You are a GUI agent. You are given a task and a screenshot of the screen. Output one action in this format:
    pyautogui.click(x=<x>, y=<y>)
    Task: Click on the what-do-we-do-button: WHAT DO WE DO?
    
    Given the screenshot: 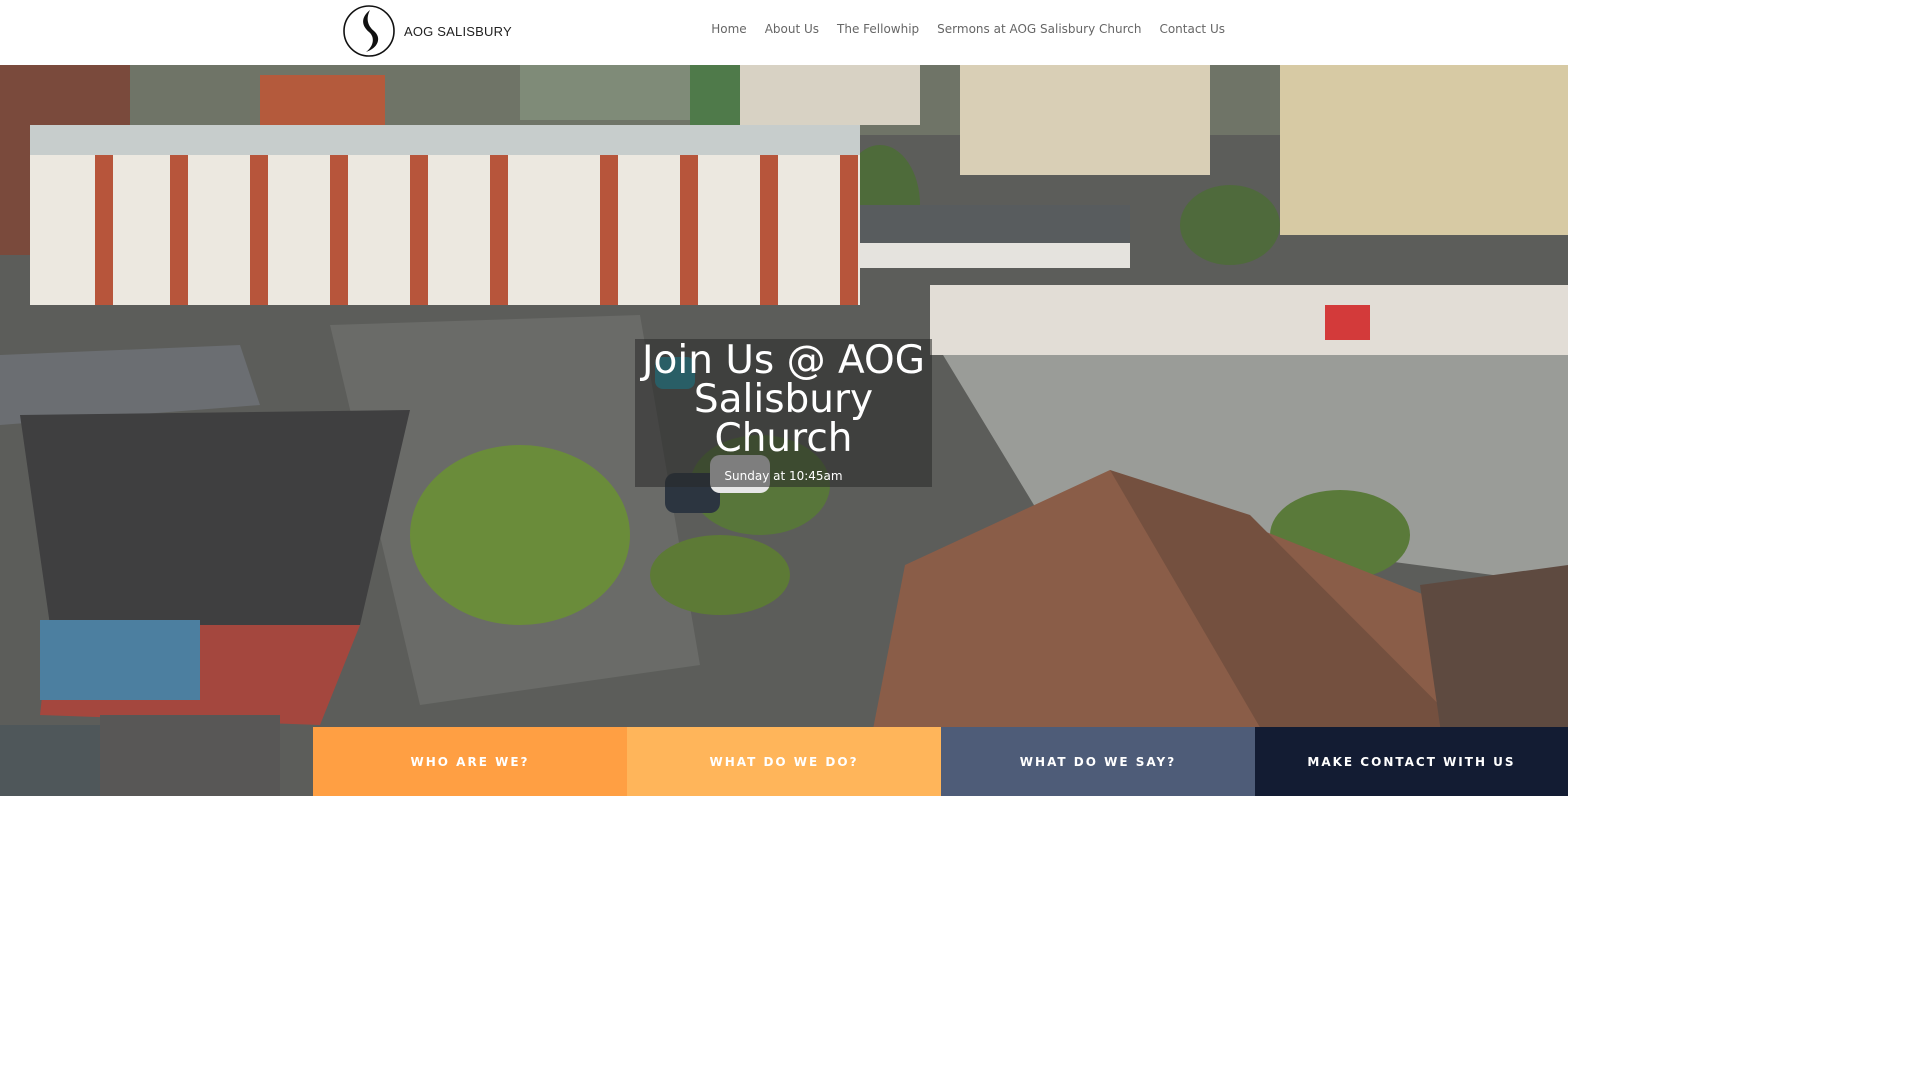 What is the action you would take?
    pyautogui.click(x=784, y=761)
    